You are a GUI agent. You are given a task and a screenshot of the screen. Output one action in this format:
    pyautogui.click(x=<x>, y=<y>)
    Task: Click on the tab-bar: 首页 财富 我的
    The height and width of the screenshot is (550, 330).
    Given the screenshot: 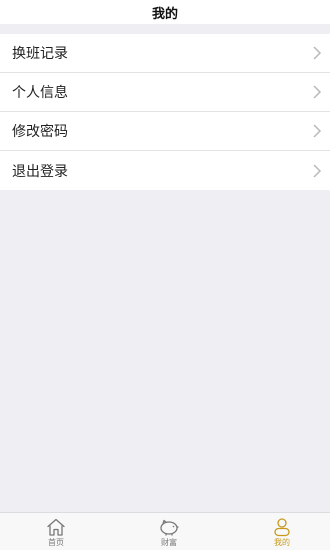 What is the action you would take?
    pyautogui.click(x=165, y=531)
    